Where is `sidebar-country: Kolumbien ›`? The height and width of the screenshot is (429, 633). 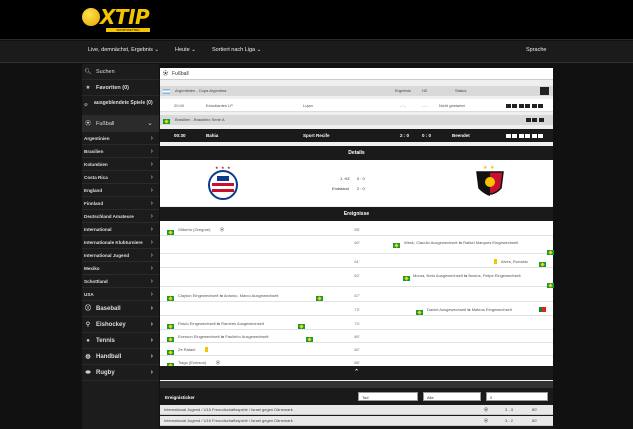 sidebar-country: Kolumbien › is located at coordinates (120, 164).